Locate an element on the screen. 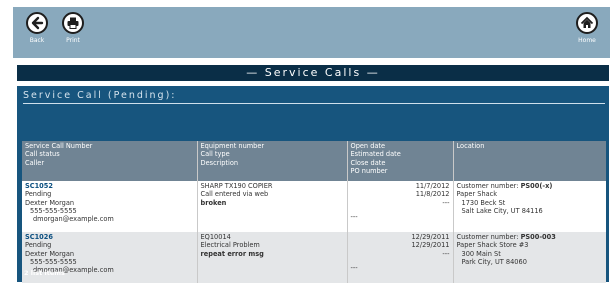  equipment-number: EQ10014 is located at coordinates (215, 237).